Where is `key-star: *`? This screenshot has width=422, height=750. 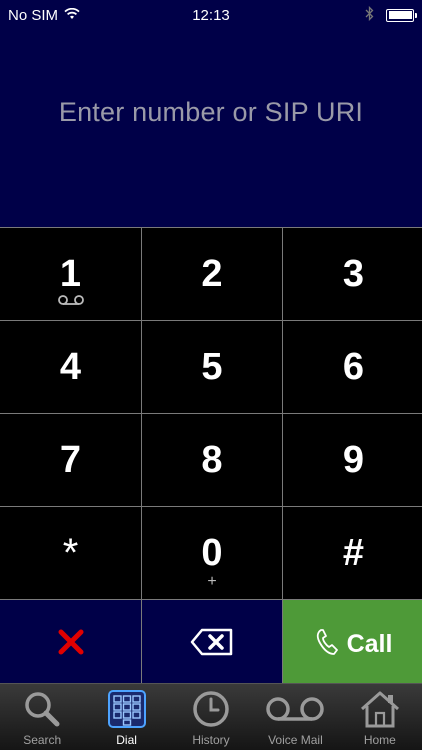
key-star: * is located at coordinates (70, 553).